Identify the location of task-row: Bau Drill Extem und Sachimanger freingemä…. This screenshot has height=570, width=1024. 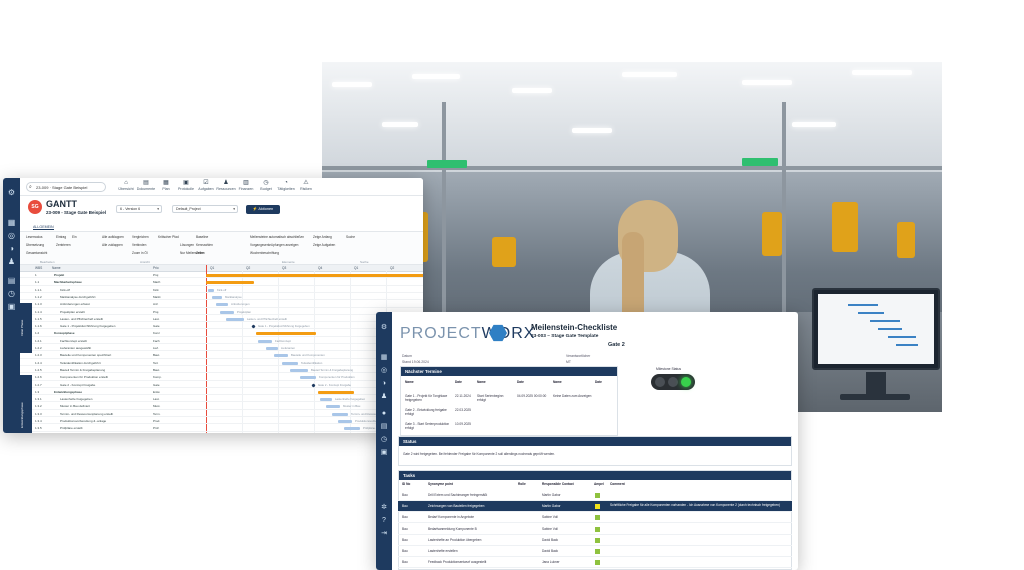
(595, 495).